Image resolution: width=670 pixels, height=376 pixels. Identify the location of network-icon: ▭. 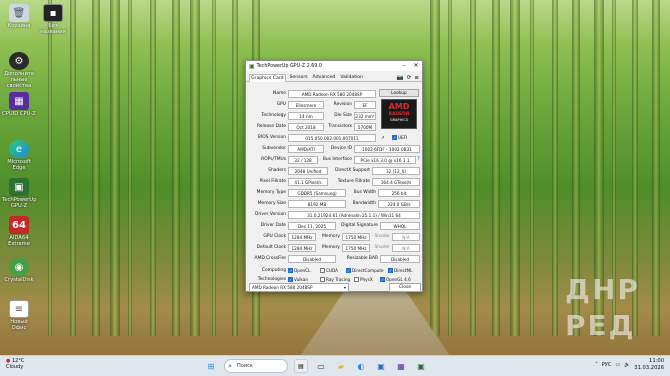
(617, 365).